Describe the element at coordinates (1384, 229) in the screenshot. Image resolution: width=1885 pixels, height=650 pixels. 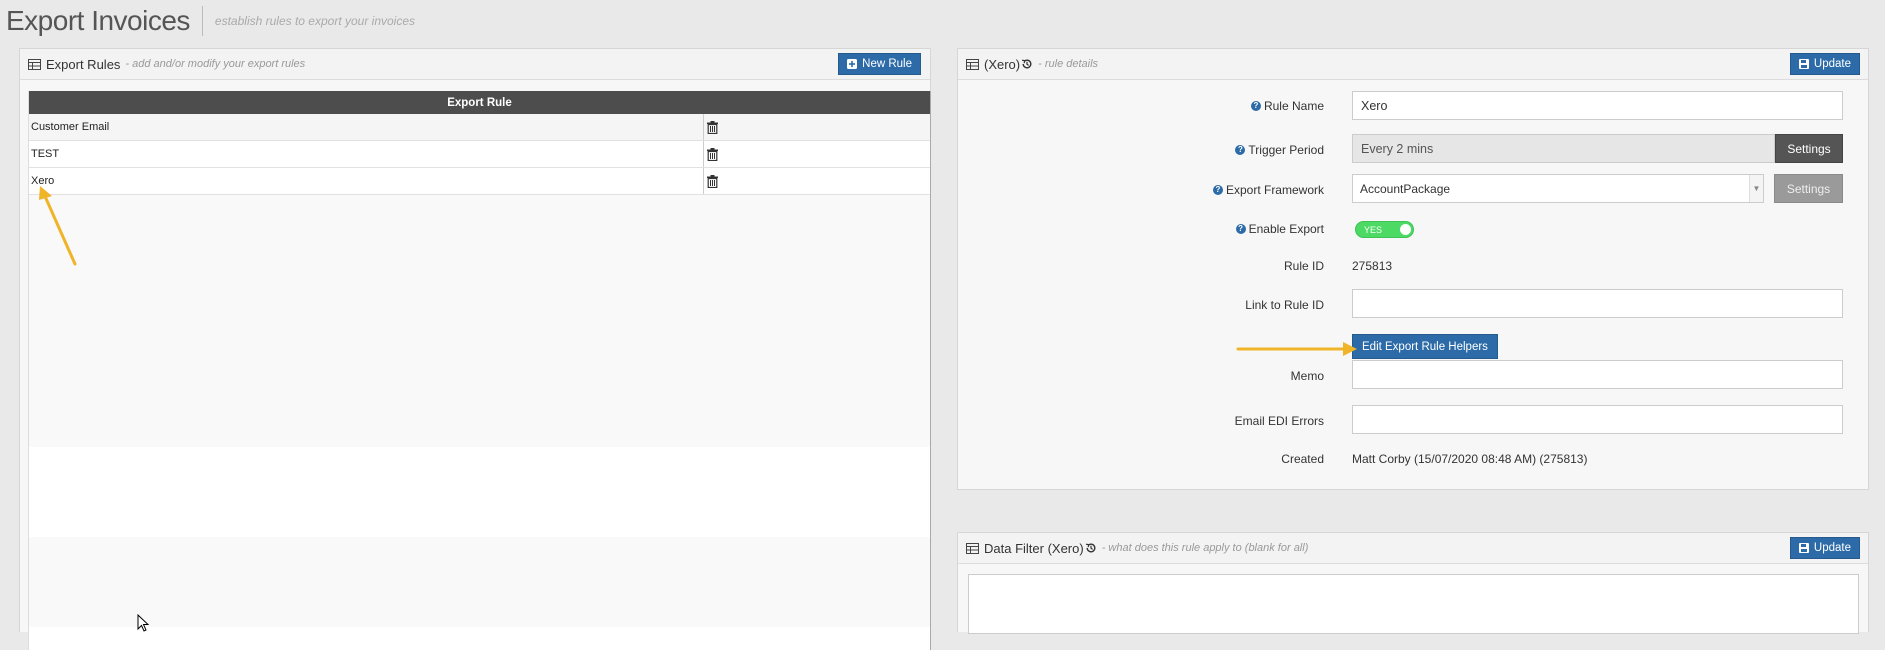
I see `enable-export-toggle: YES` at that location.